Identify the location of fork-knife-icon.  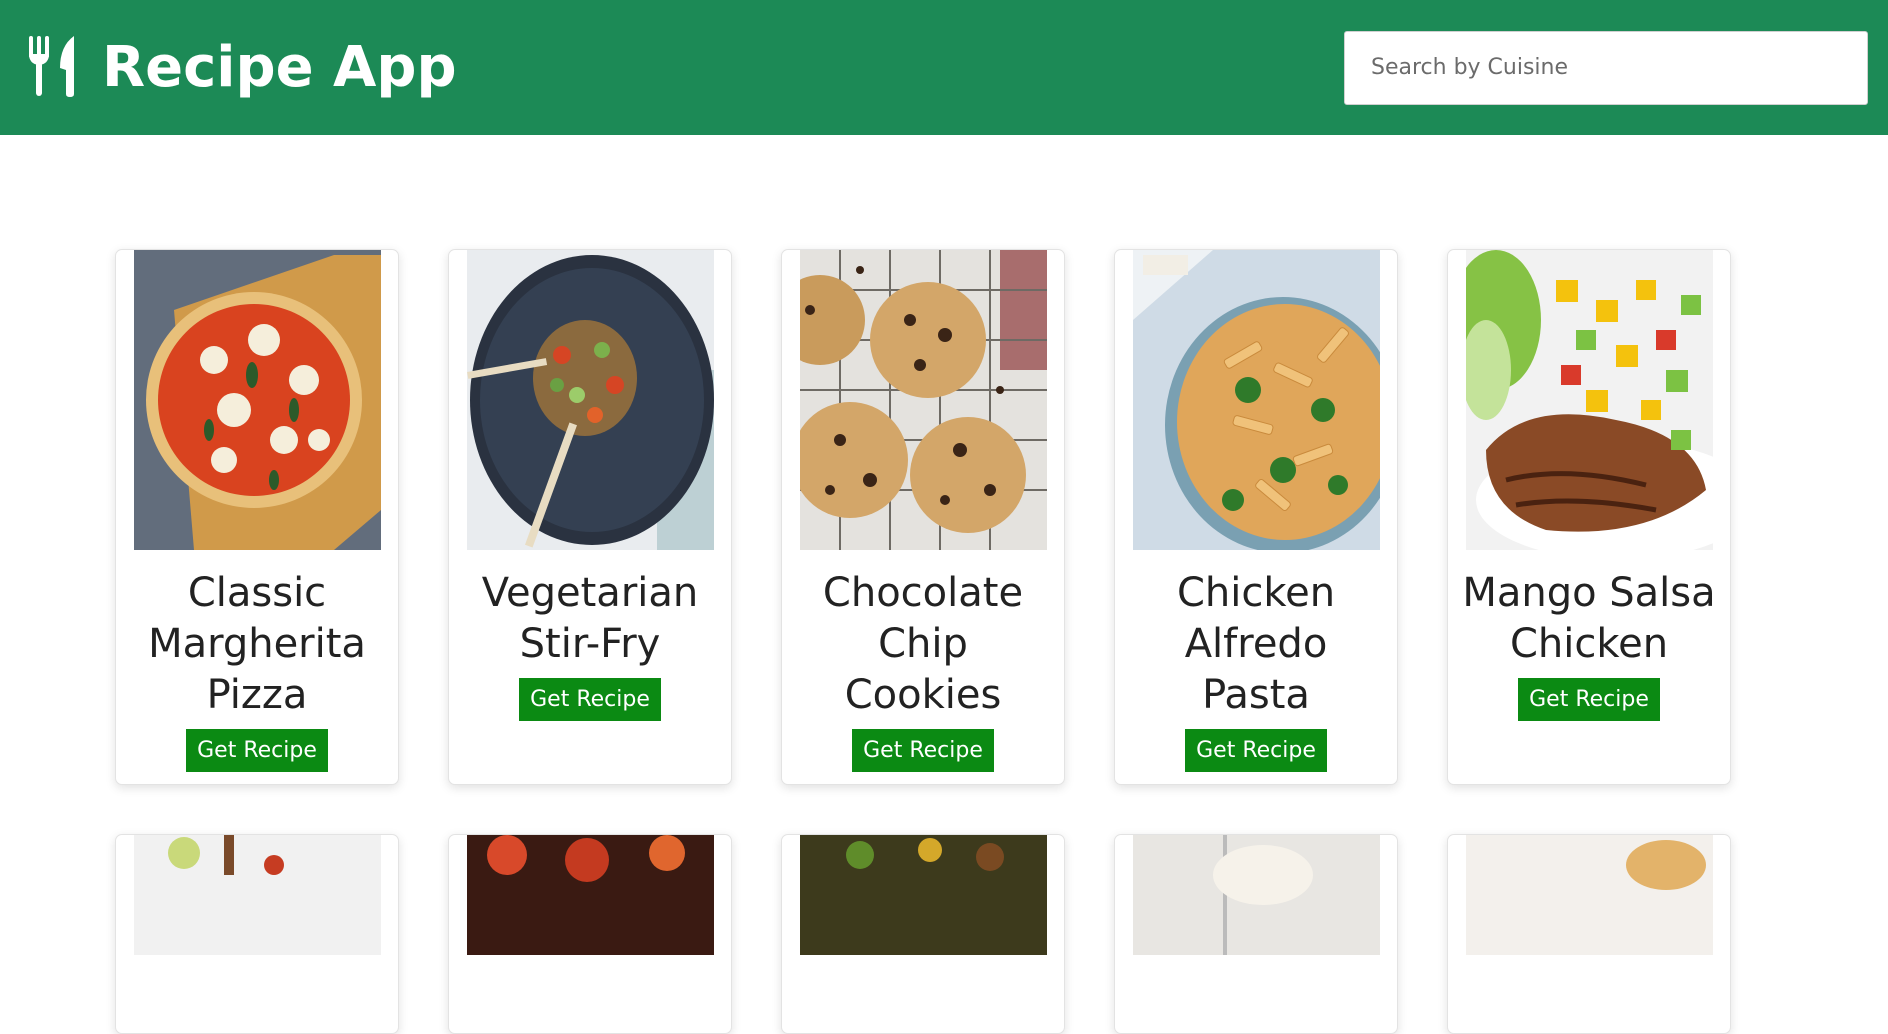
(64, 68).